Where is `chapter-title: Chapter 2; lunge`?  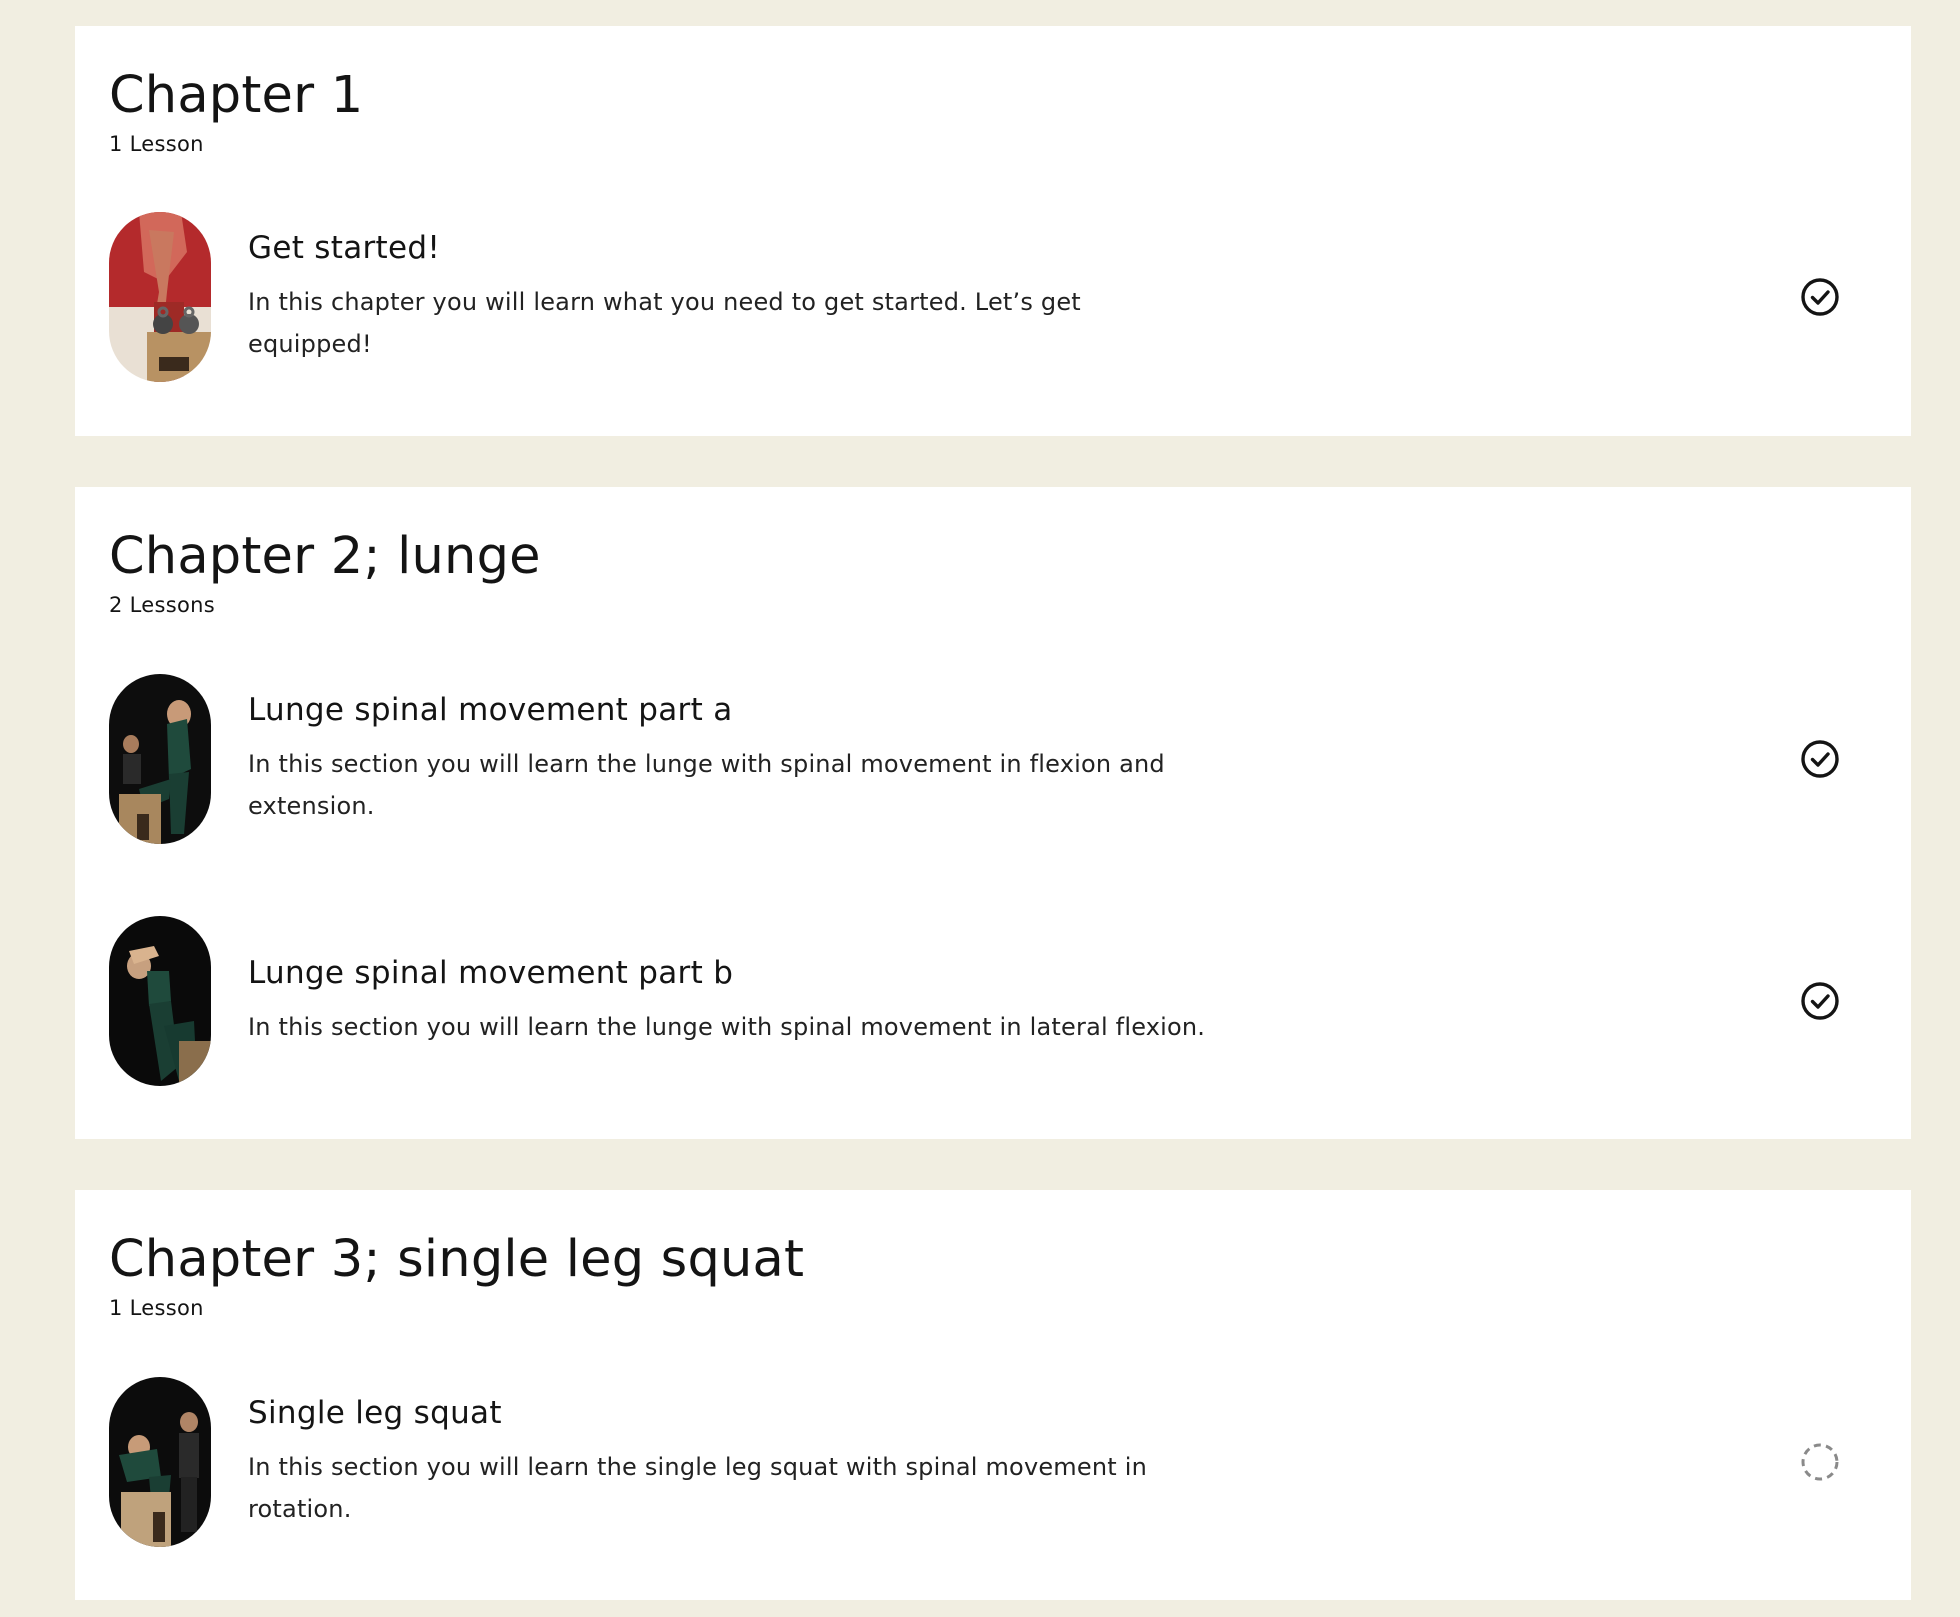 chapter-title: Chapter 2; lunge is located at coordinates (325, 556).